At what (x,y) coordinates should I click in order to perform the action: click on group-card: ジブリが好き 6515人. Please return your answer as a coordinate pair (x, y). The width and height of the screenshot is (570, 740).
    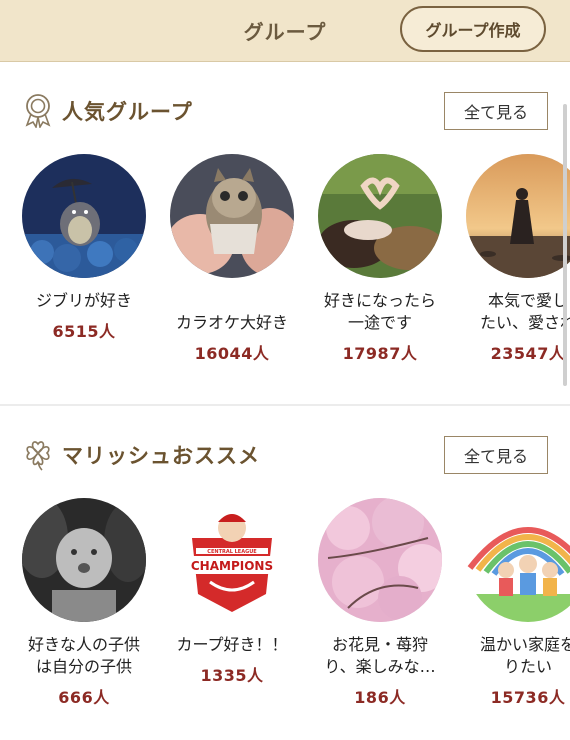
    Looking at the image, I should click on (84, 248).